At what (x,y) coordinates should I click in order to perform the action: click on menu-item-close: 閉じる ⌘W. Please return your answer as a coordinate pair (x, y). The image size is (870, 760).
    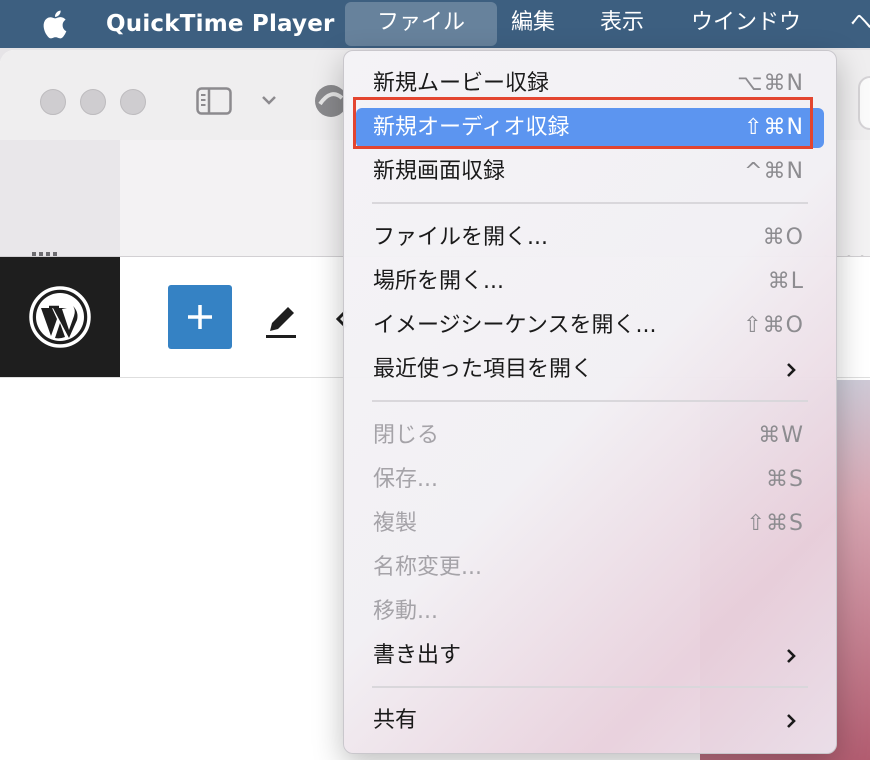
    Looking at the image, I should click on (590, 436).